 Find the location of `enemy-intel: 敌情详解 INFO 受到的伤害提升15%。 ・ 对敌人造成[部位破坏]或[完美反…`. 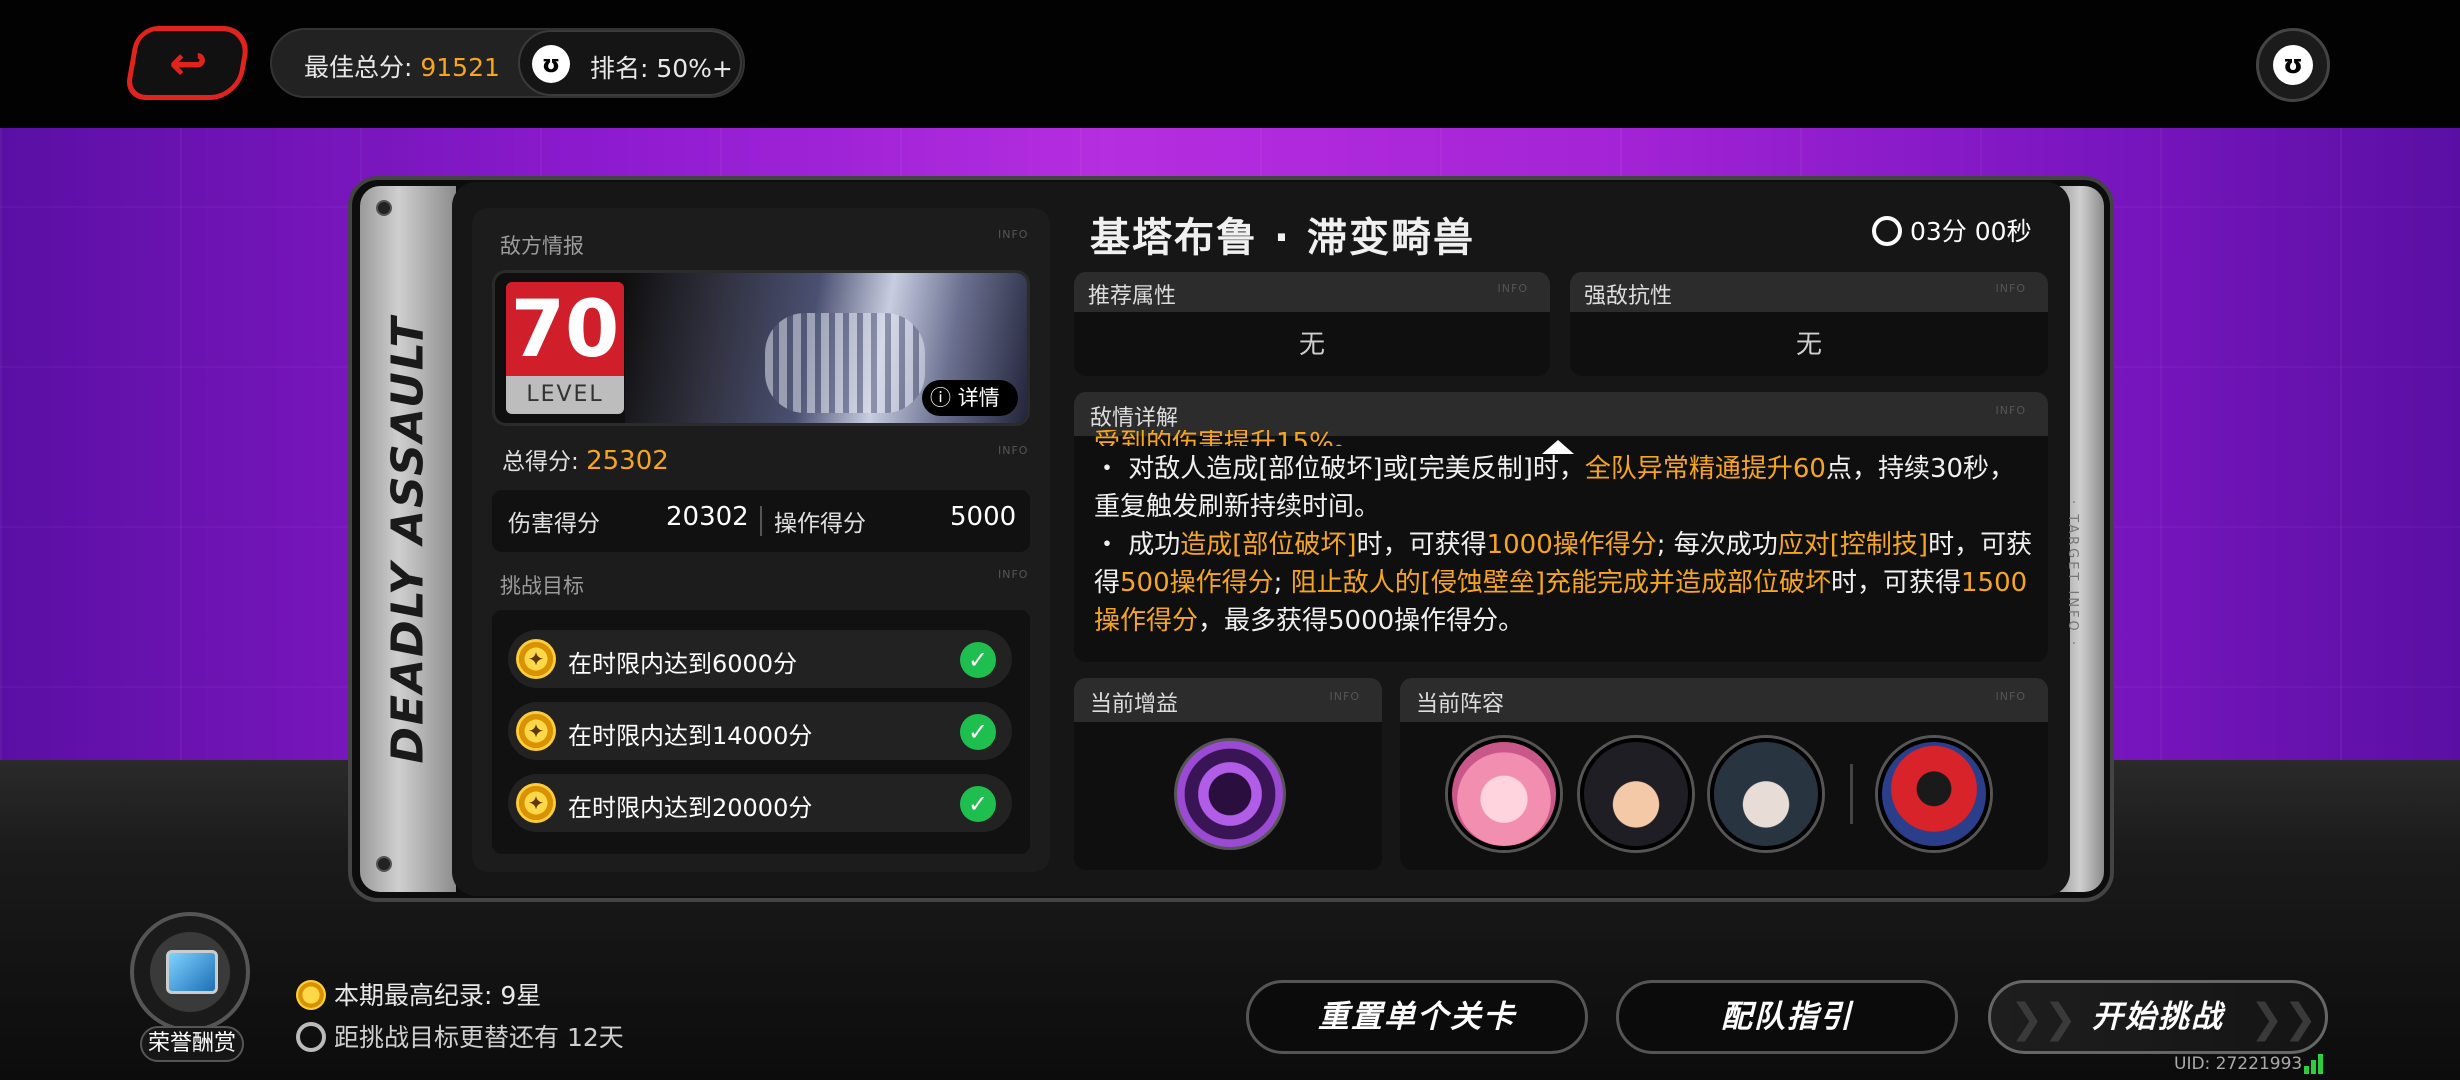

enemy-intel: 敌情详解 INFO 受到的伤害提升15%。 ・ 对敌人造成[部位破坏]或[完美反… is located at coordinates (1561, 527).